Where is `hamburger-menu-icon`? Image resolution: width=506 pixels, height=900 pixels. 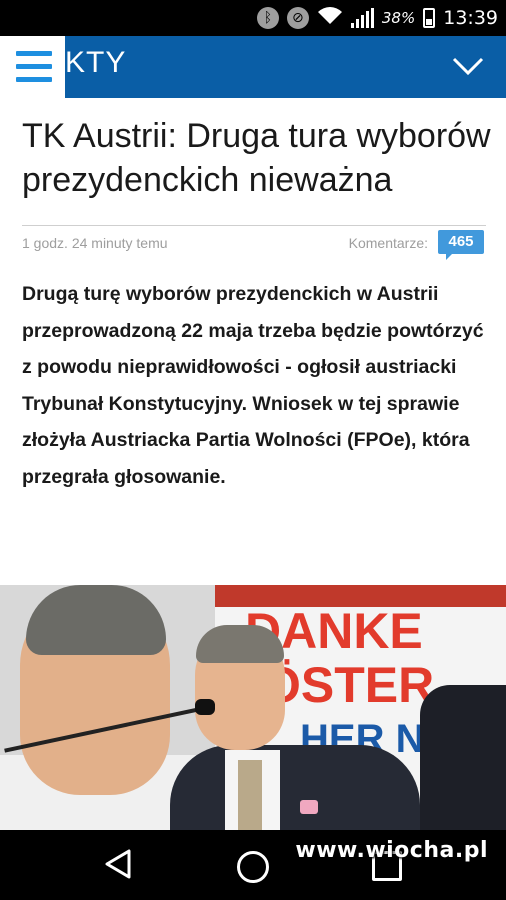
hamburger-menu-icon is located at coordinates (34, 53).